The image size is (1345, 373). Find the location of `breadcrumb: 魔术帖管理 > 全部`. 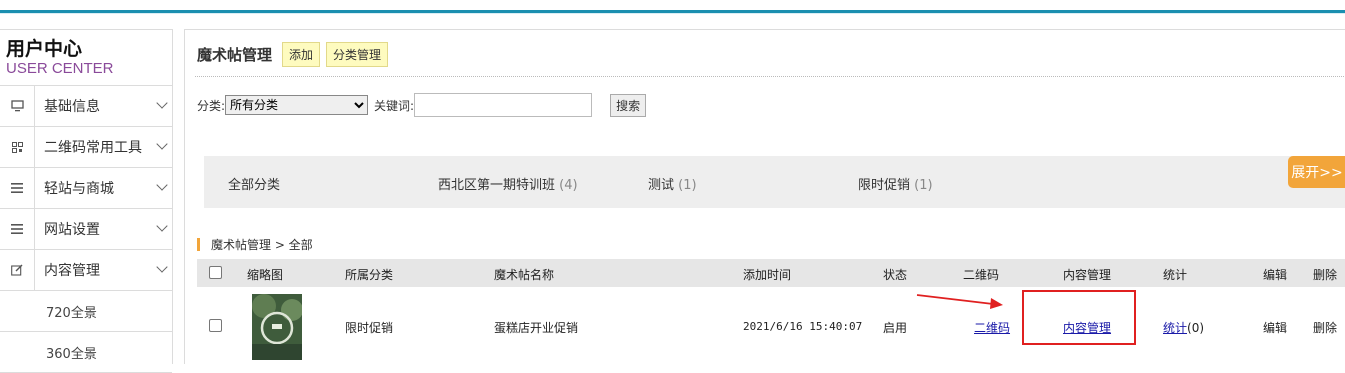

breadcrumb: 魔术帖管理 > 全部 is located at coordinates (255, 244).